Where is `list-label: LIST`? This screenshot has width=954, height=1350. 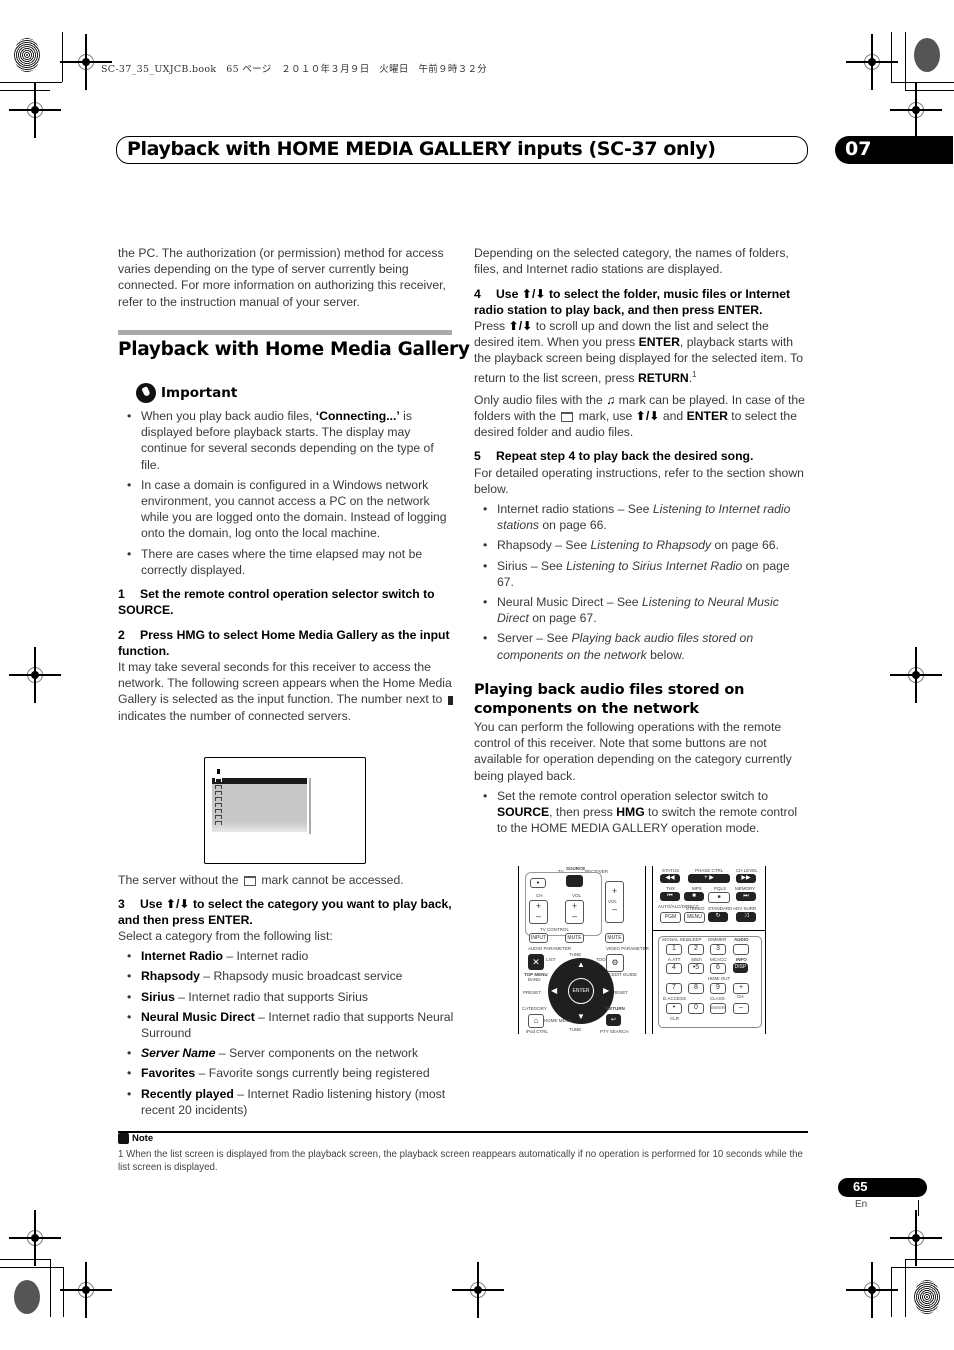
list-label: LIST is located at coordinates (551, 959).